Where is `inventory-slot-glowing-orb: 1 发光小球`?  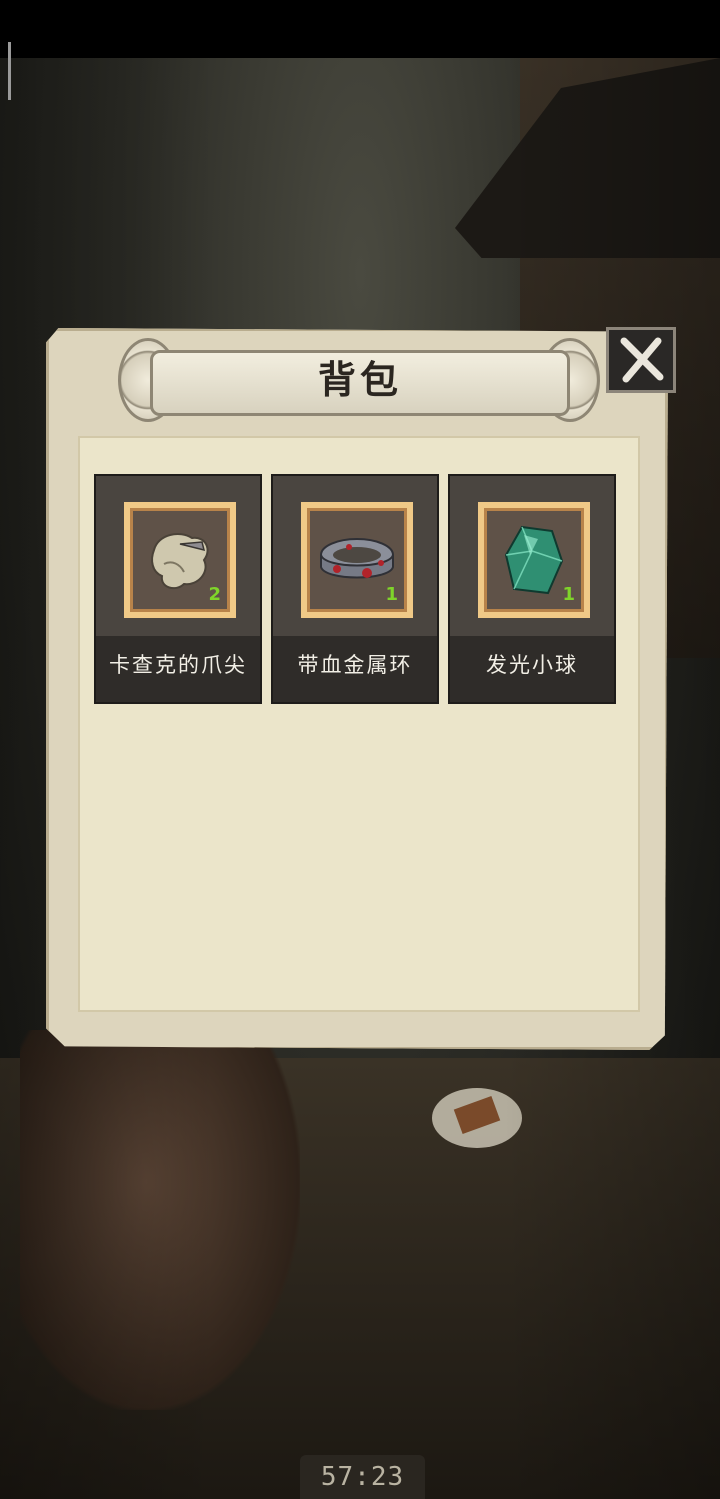 inventory-slot-glowing-orb: 1 发光小球 is located at coordinates (532, 589).